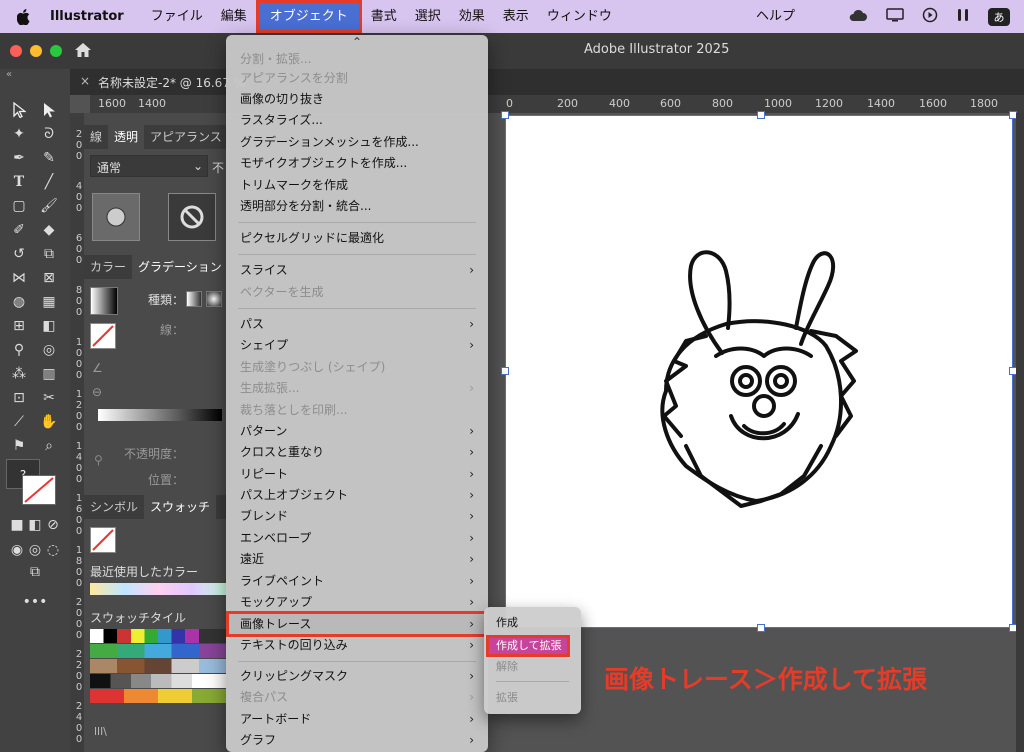 The image size is (1024, 752). I want to click on close-tab-icon: ×, so click(85, 81).